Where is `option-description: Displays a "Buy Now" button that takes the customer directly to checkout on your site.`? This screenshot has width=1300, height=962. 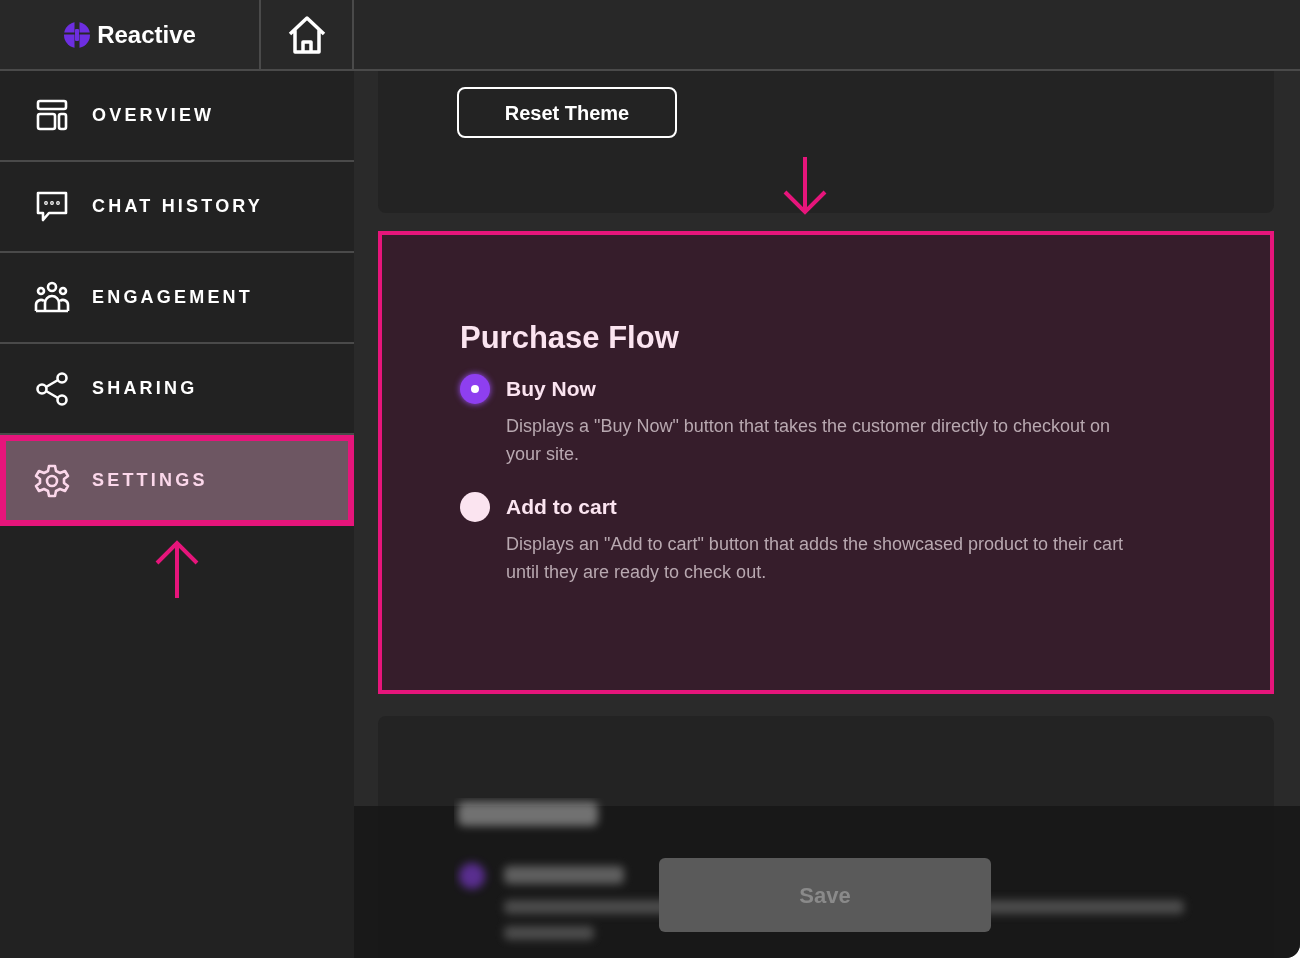
option-description: Displays a "Buy Now" button that takes the customer directly to checkout on your site. is located at coordinates (809, 440).